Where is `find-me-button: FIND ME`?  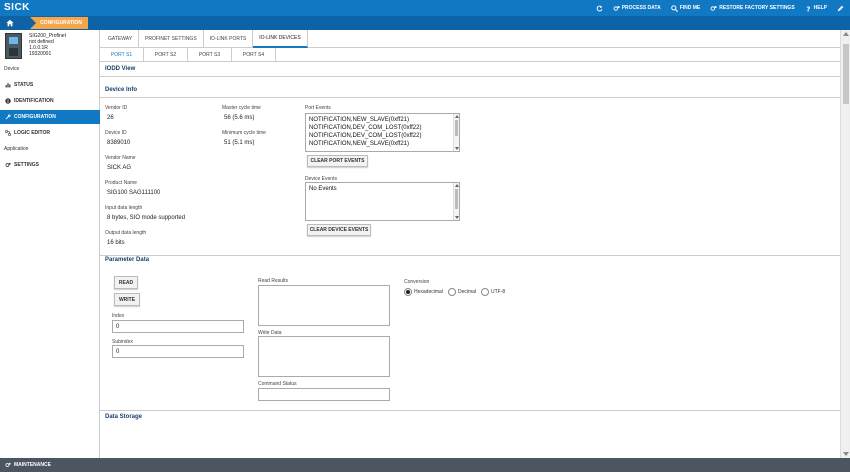
find-me-button: FIND ME is located at coordinates (685, 8).